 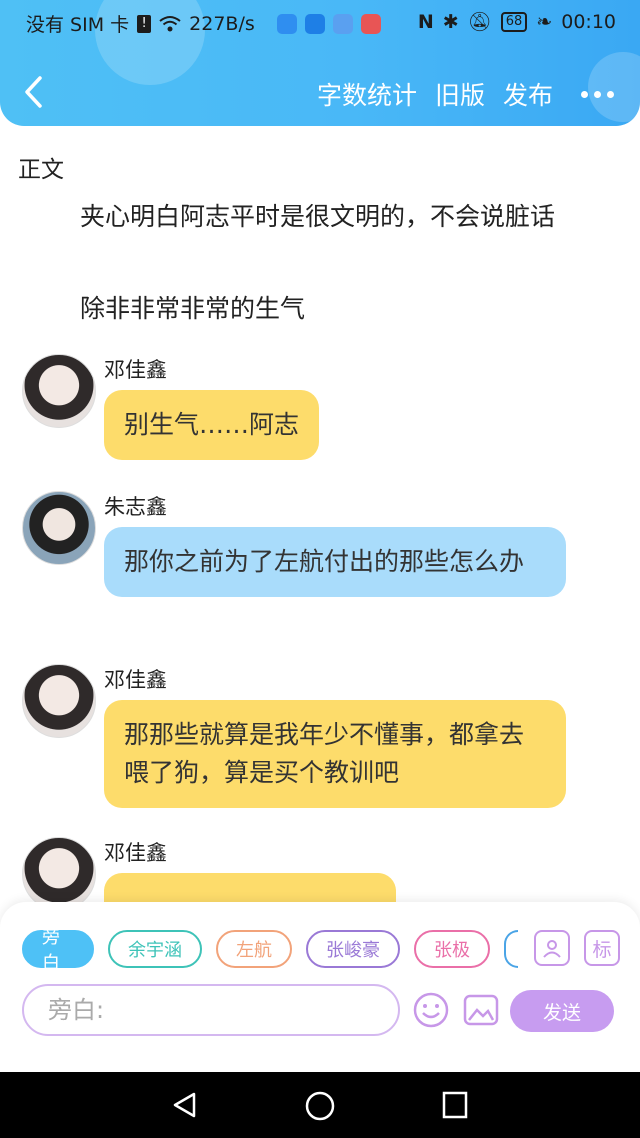 What do you see at coordinates (370, 23) in the screenshot?
I see `book-icon` at bounding box center [370, 23].